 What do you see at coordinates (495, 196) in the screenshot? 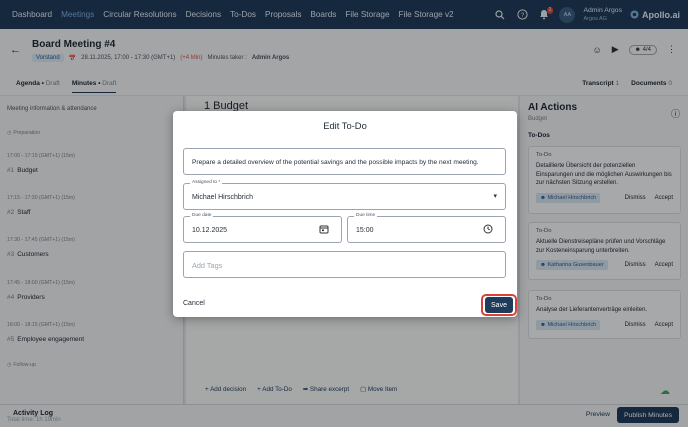
I see `chevron-down-icon: ▾` at bounding box center [495, 196].